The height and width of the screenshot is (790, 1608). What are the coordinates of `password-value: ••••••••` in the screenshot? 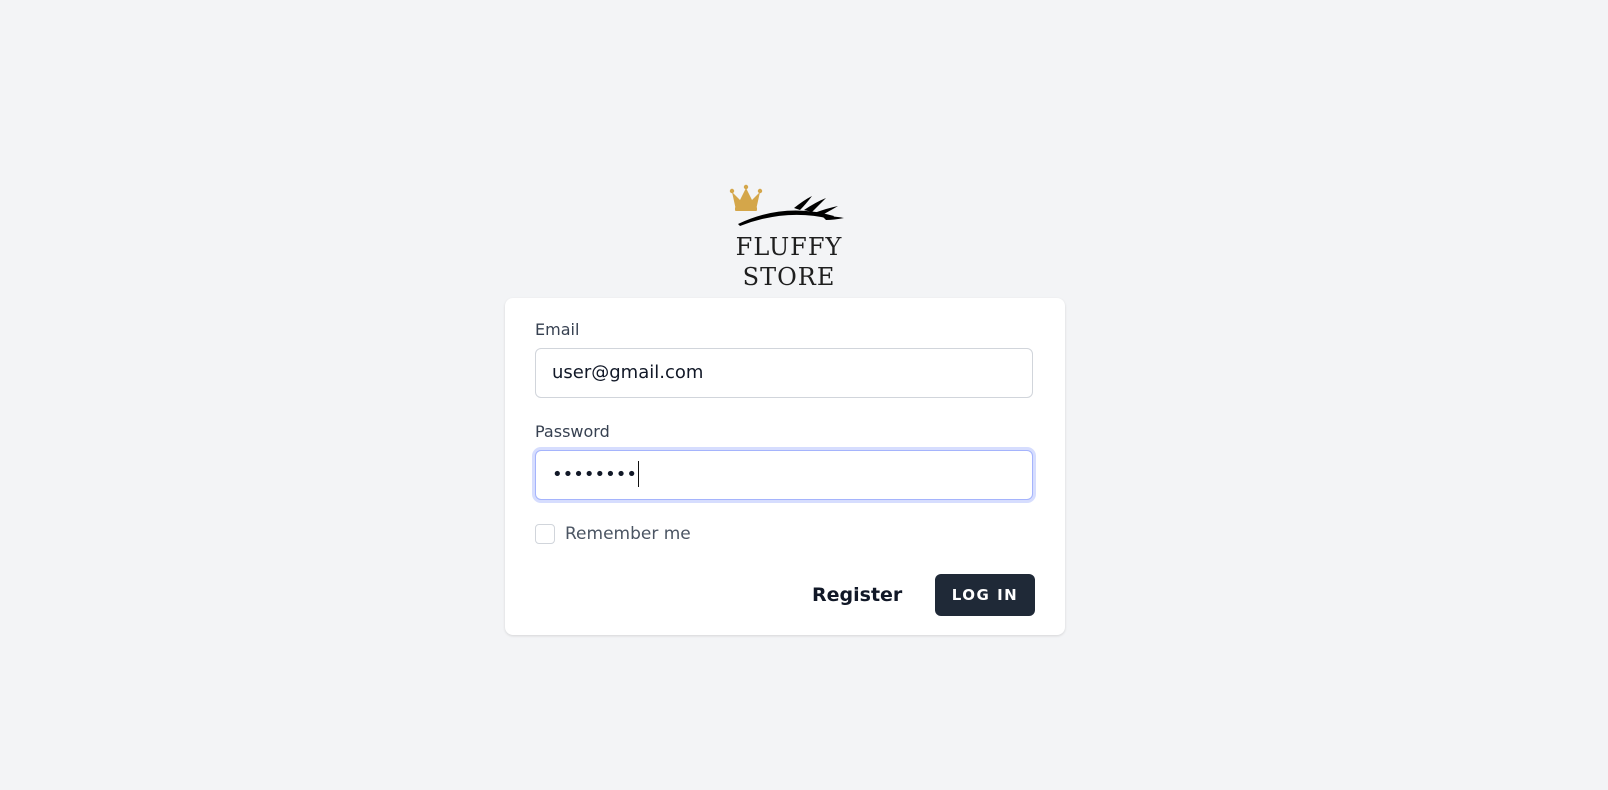 It's located at (594, 474).